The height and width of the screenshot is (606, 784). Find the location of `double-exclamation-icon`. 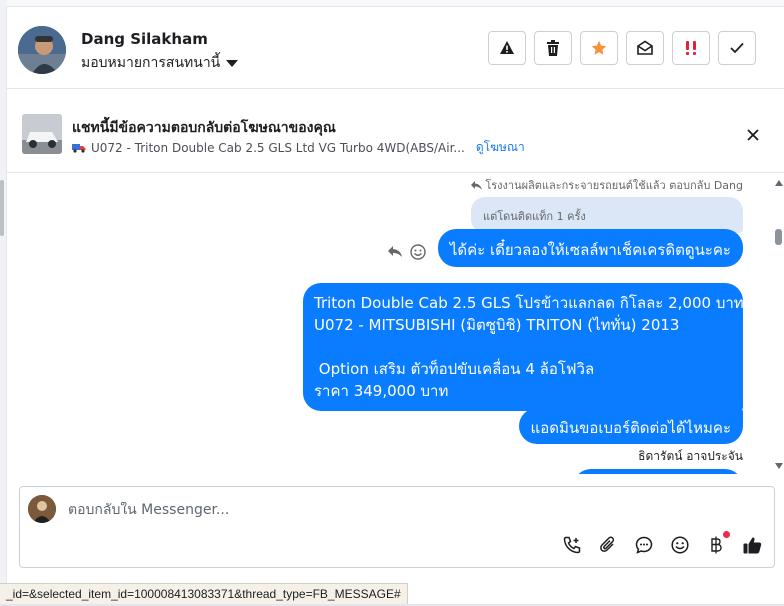

double-exclamation-icon is located at coordinates (691, 48).